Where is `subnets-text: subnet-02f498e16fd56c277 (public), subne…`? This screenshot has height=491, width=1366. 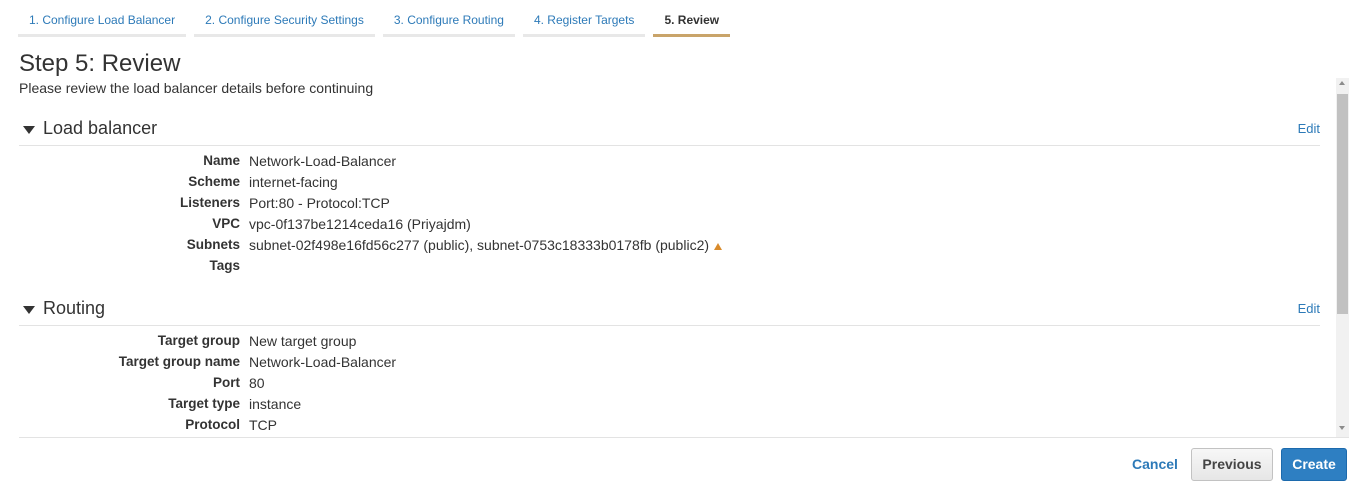
subnets-text: subnet-02f498e16fd56c277 (public), subne… is located at coordinates (479, 245).